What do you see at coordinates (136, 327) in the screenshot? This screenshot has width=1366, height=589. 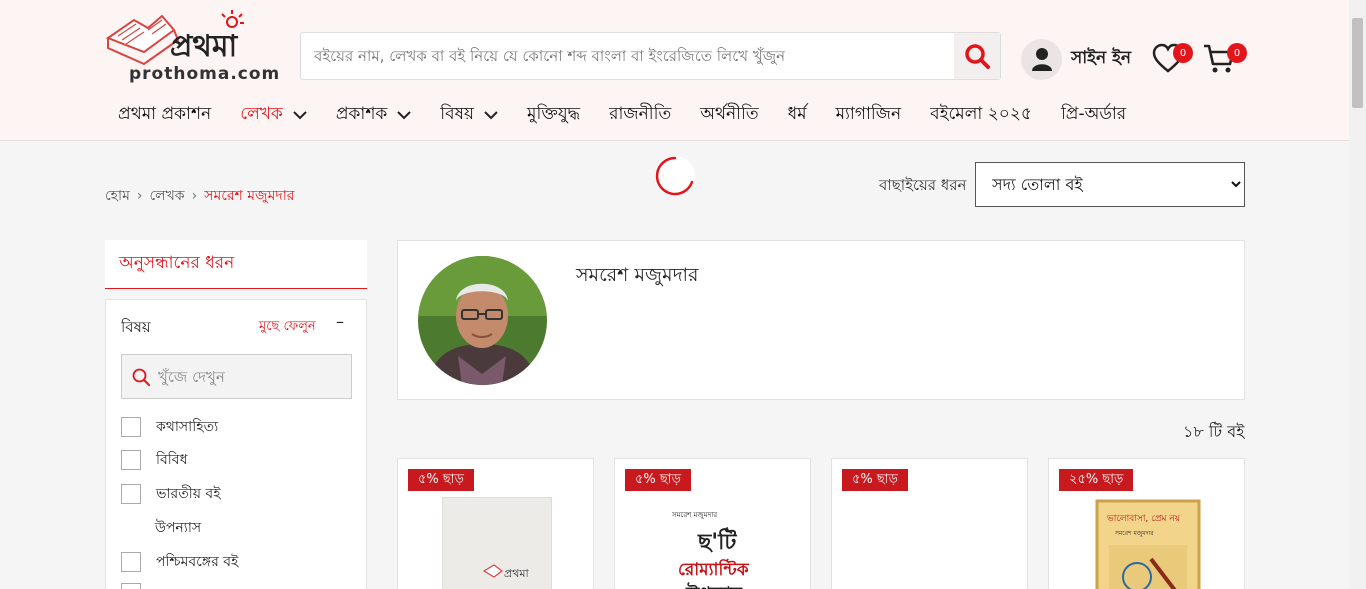 I see `filter-group-title: বিষয়` at bounding box center [136, 327].